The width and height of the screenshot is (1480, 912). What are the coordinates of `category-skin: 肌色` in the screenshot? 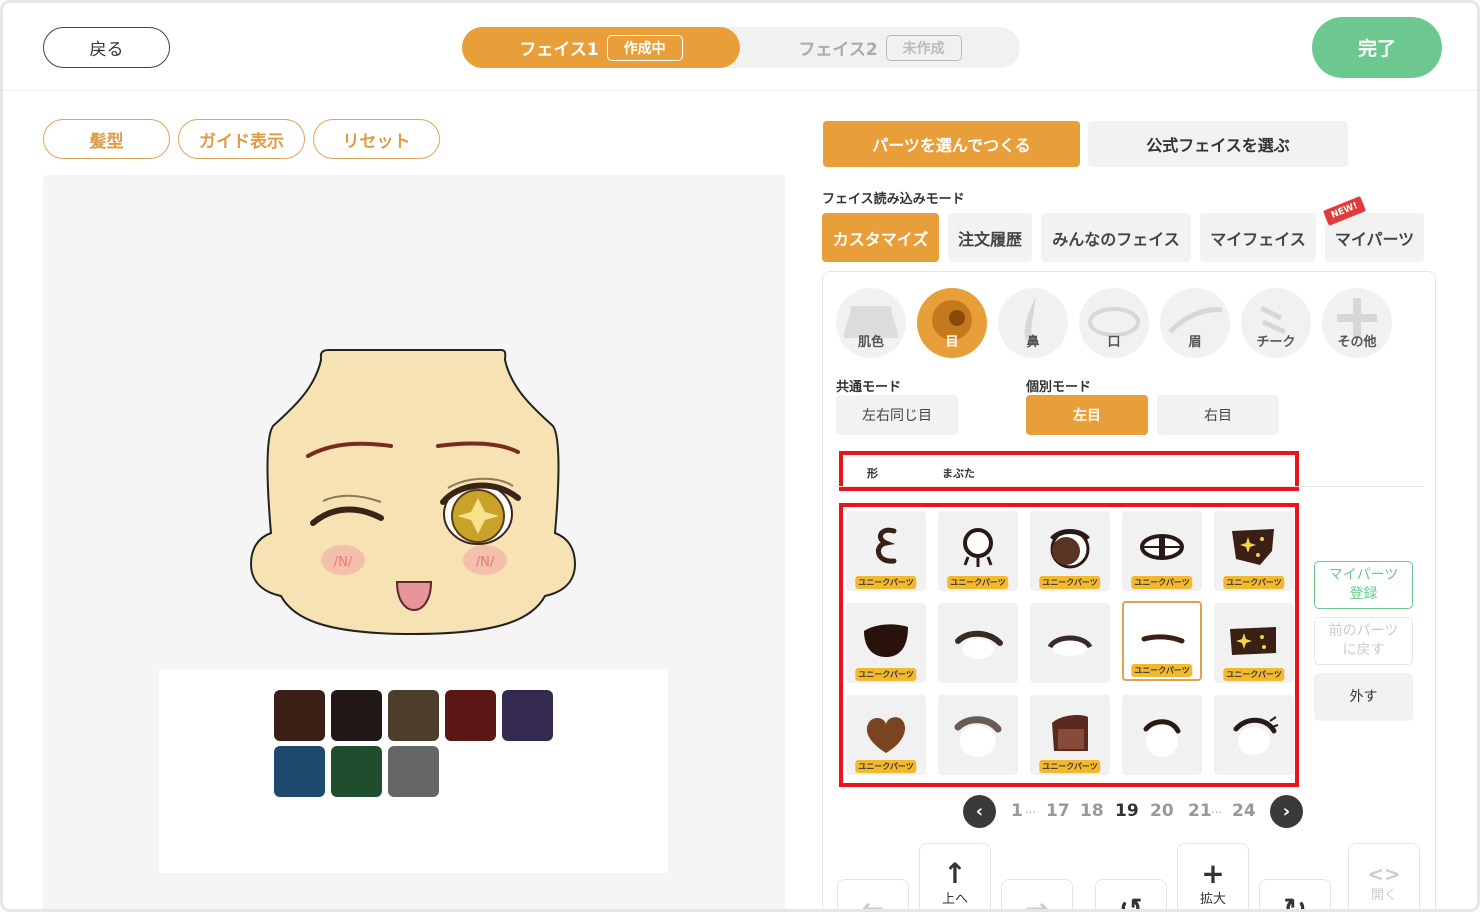 It's located at (871, 323).